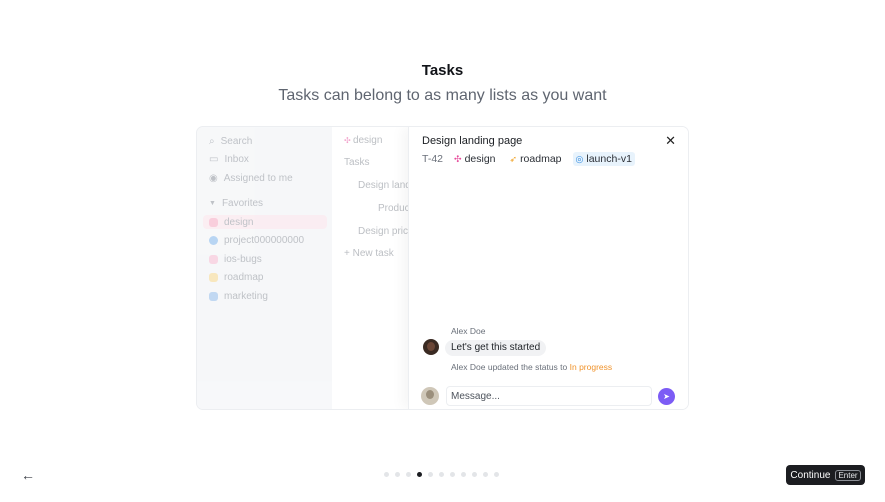 The width and height of the screenshot is (885, 502). What do you see at coordinates (419, 474) in the screenshot?
I see `page-dot-active` at bounding box center [419, 474].